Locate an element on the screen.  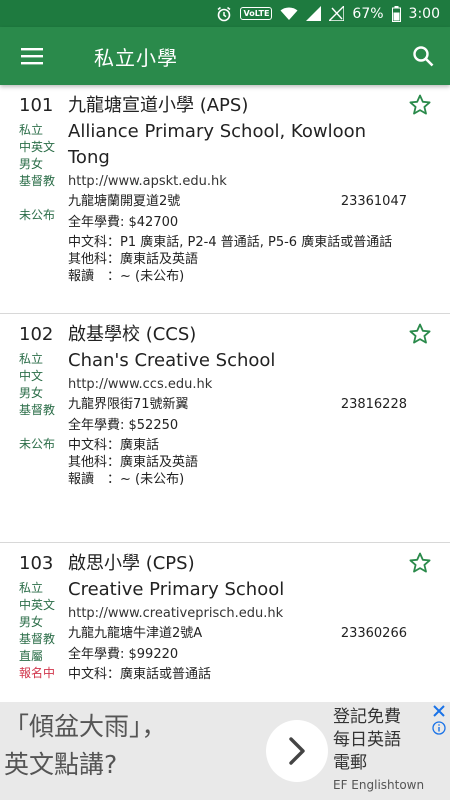
school-fee: 全年學費: $99220 is located at coordinates (123, 654).